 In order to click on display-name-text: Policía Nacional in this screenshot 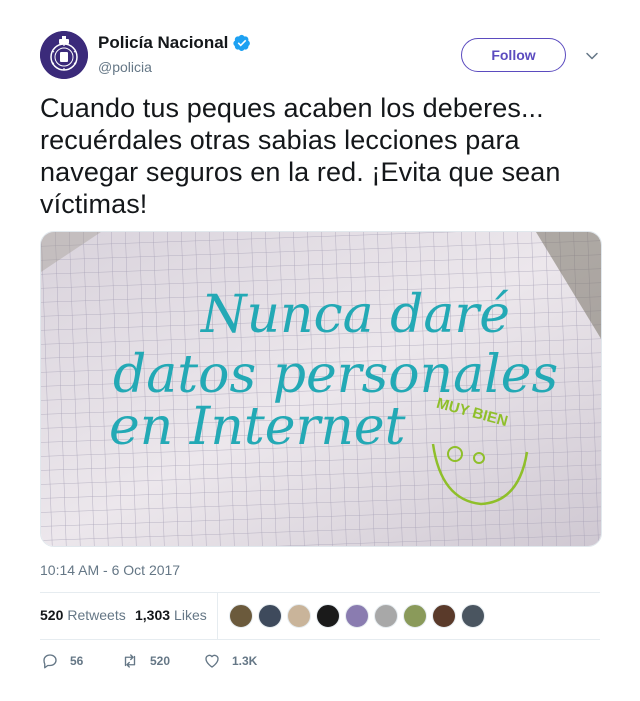, I will do `click(163, 42)`.